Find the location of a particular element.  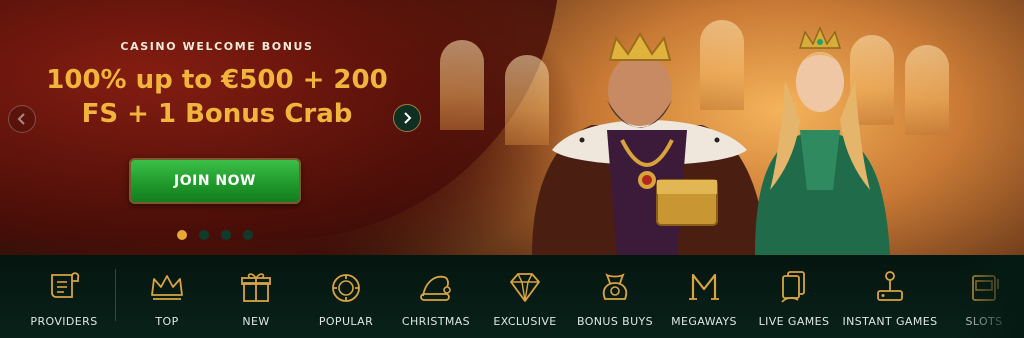

nav-label: PROVIDERS is located at coordinates (64, 321).